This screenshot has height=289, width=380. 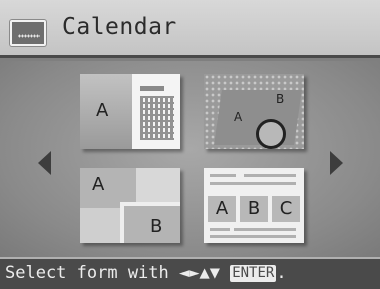 I want to click on page-title: Calendar, so click(x=119, y=27).